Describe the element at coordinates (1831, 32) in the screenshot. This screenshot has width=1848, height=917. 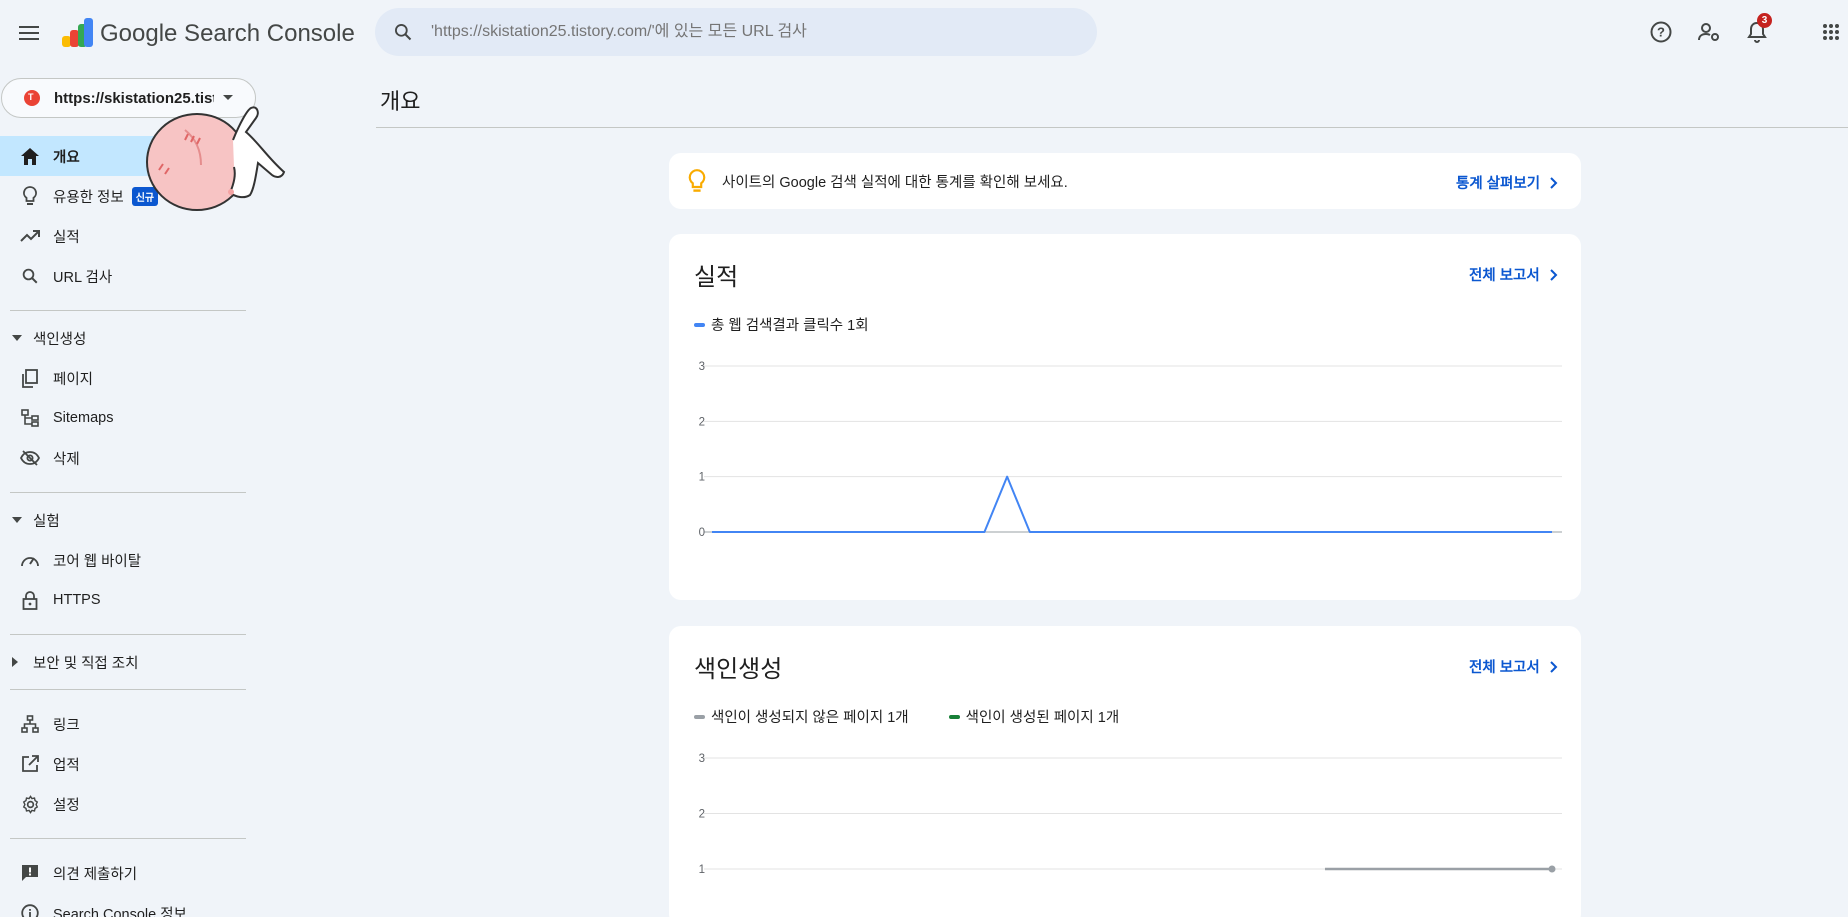
I see `apps-grid-icon` at that location.